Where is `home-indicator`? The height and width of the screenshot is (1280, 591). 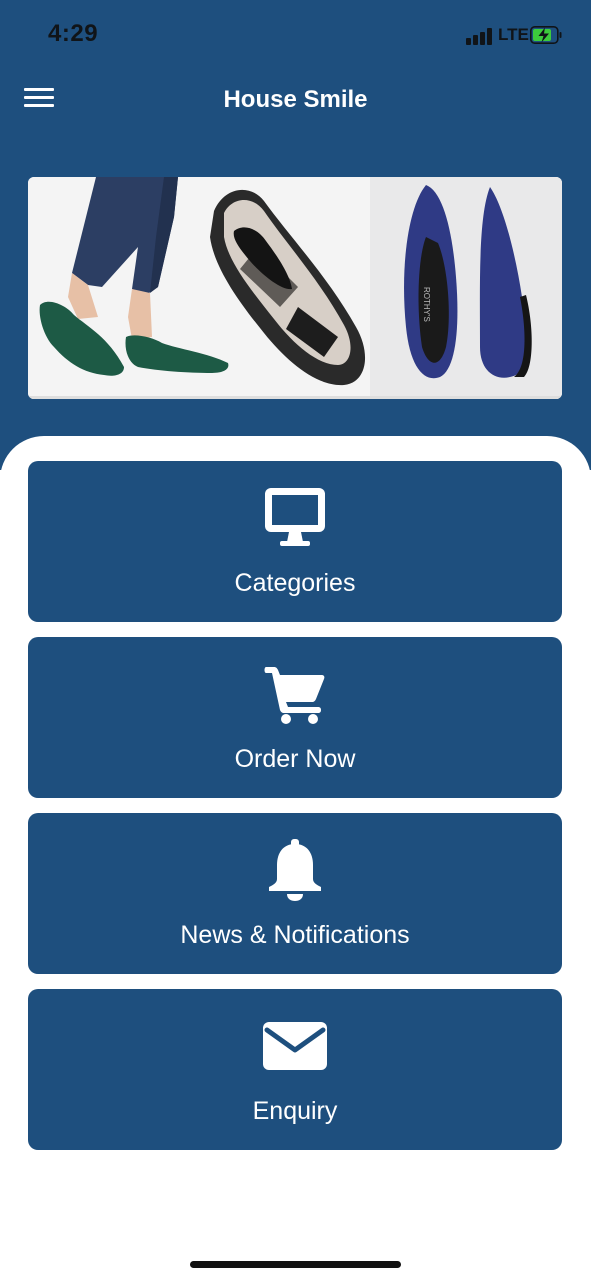 home-indicator is located at coordinates (295, 1264).